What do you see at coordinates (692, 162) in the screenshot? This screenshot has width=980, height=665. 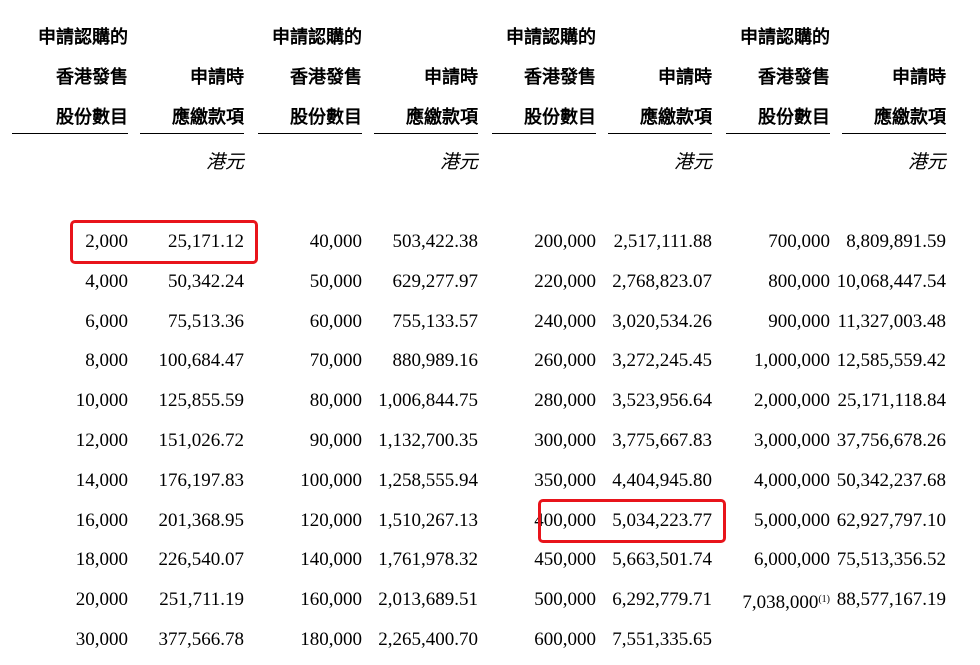 I see `unit-label-3: 港元` at bounding box center [692, 162].